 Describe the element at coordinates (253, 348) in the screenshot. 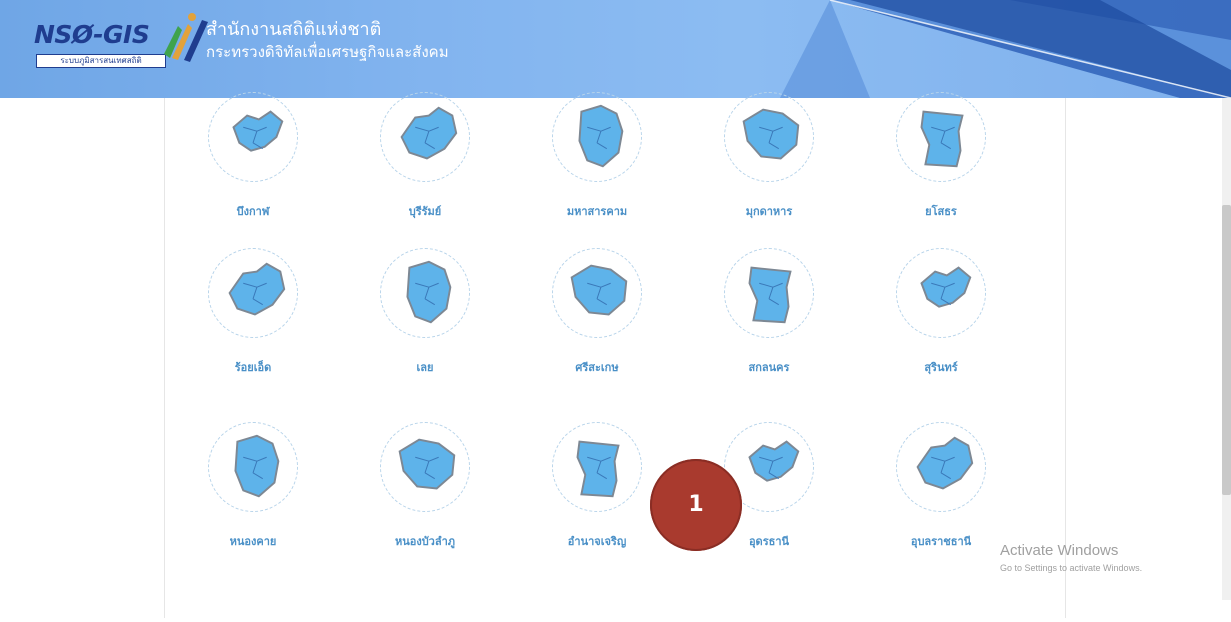

I see `province-tile: ร้อยเอ็ด` at that location.